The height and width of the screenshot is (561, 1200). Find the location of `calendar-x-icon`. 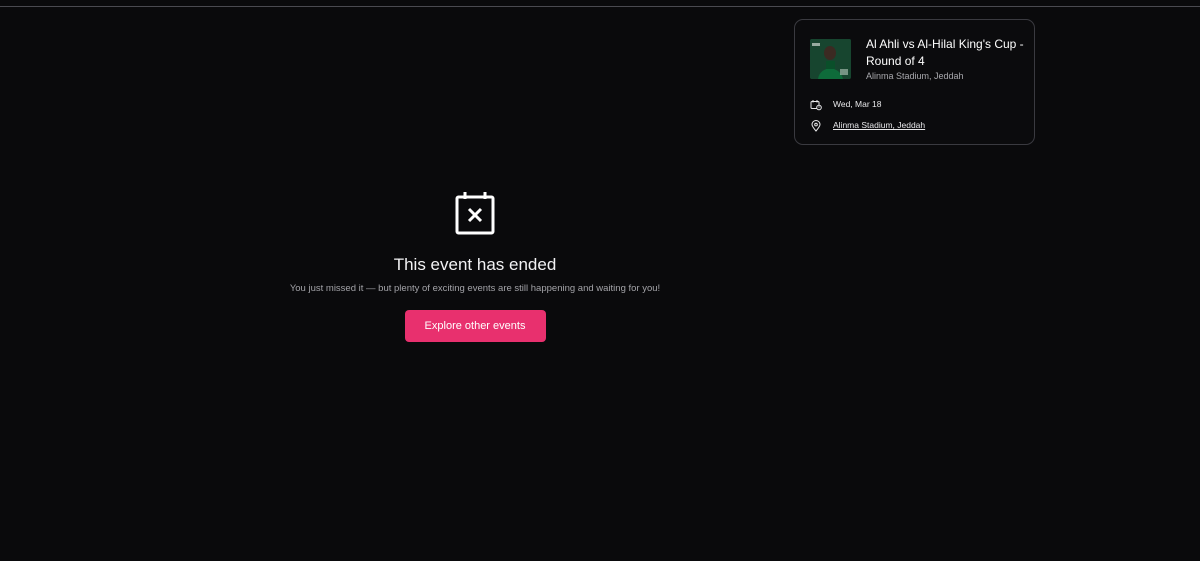

calendar-x-icon is located at coordinates (475, 213).